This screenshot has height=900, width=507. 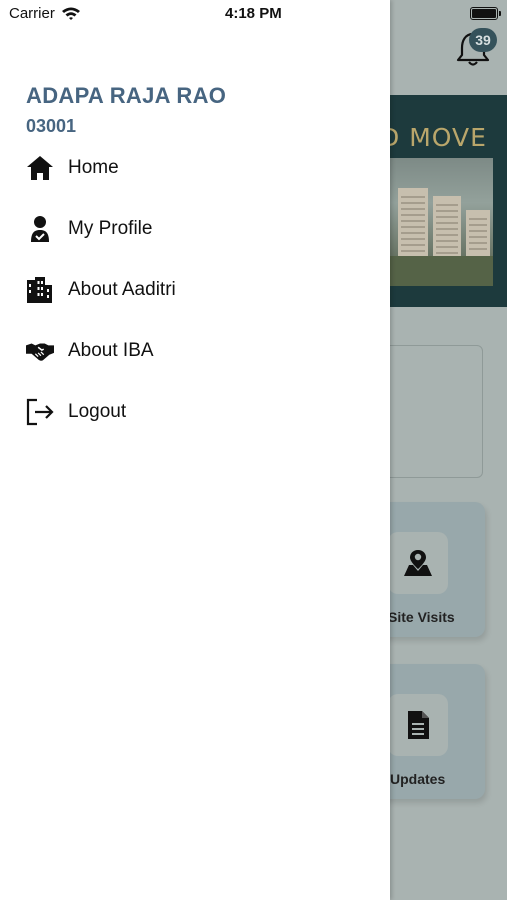 What do you see at coordinates (126, 95) in the screenshot?
I see `user-name: ADAPA RAJA RAO` at bounding box center [126, 95].